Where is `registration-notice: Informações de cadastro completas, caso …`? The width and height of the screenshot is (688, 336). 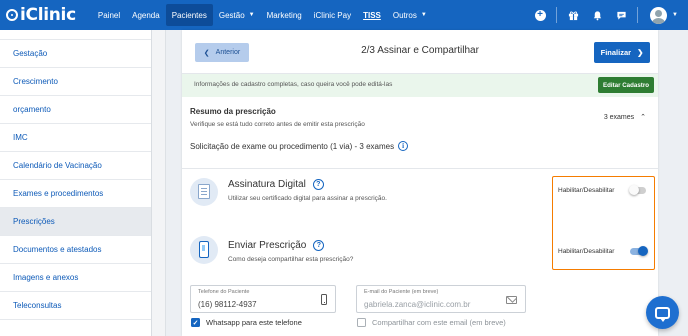
registration-notice: Informações de cadastro completas, caso … is located at coordinates (420, 85).